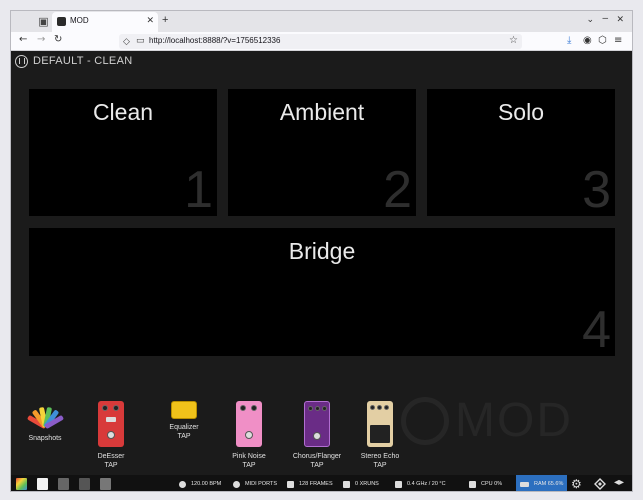 The image size is (643, 500). Describe the element at coordinates (322, 154) in the screenshot. I see `scene-button-2: Ambient 2` at that location.